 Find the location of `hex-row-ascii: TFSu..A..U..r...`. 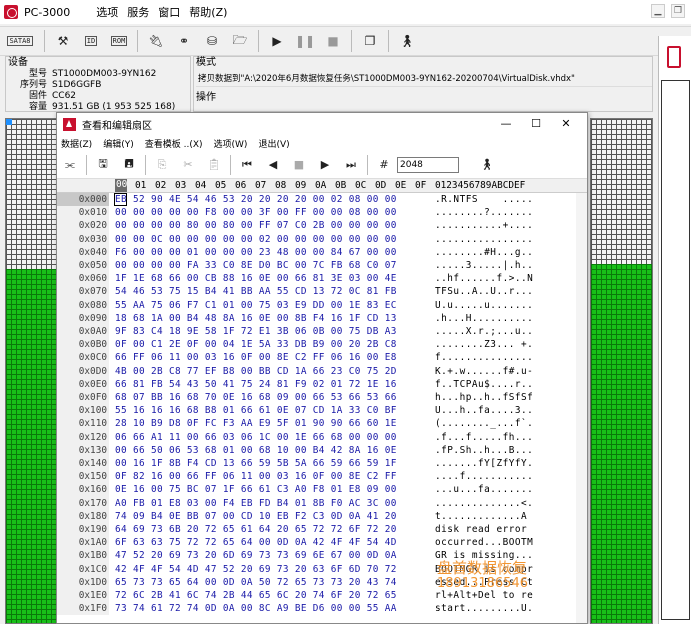

hex-row-ascii: TFSu..A..U..r... is located at coordinates (484, 291).